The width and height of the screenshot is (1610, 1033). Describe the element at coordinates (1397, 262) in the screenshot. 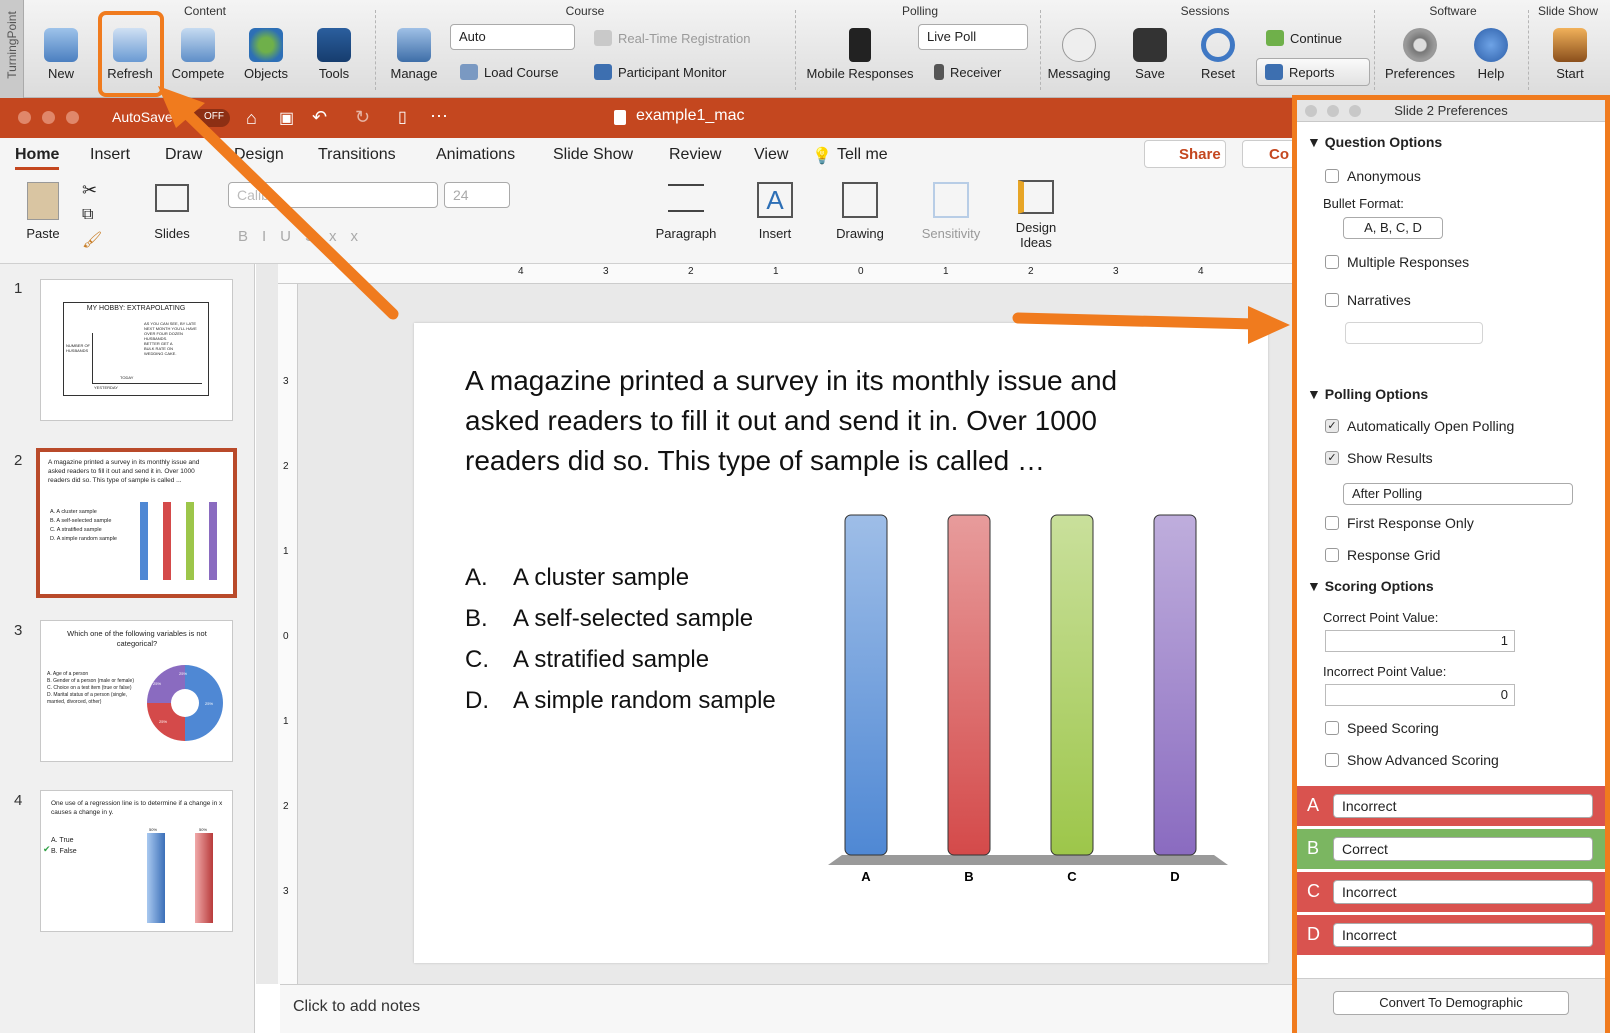

I see `multiple-responses-checkbox: Multiple Responses` at that location.